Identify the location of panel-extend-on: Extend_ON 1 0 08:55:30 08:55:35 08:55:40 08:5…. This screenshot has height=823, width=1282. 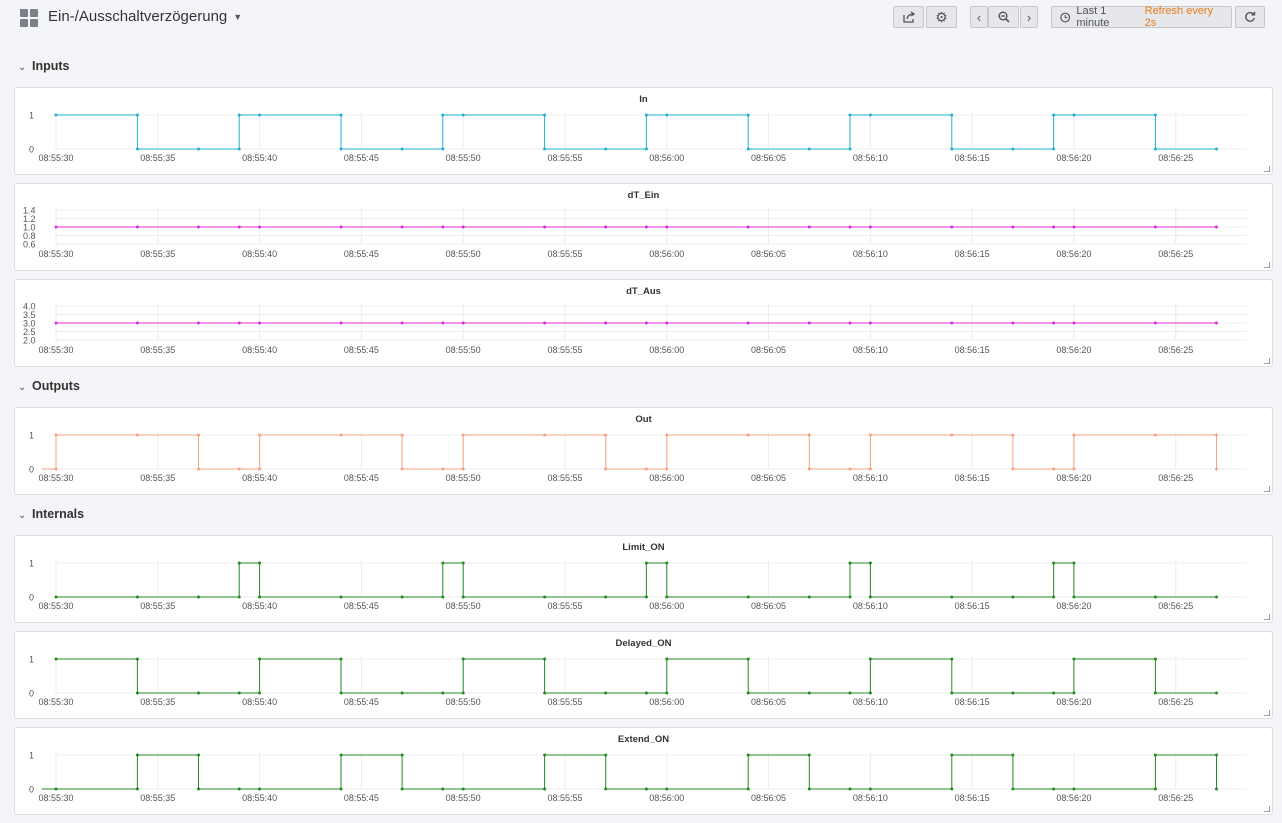
(643, 771).